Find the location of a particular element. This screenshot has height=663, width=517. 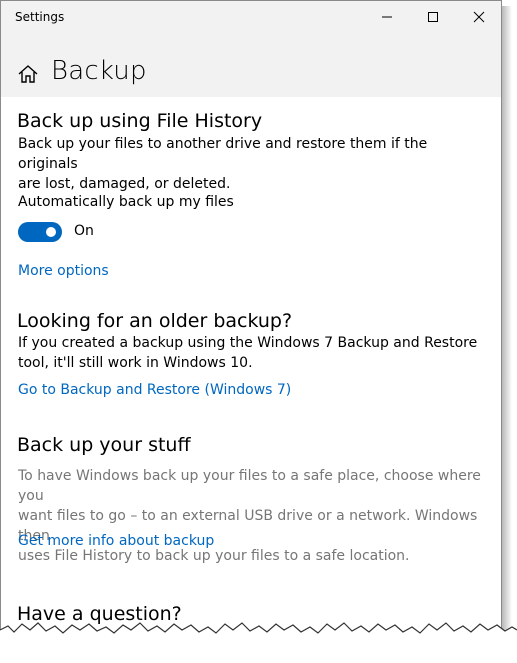

file-history-description-line2: are lost, damaged, or deleted. is located at coordinates (124, 184).